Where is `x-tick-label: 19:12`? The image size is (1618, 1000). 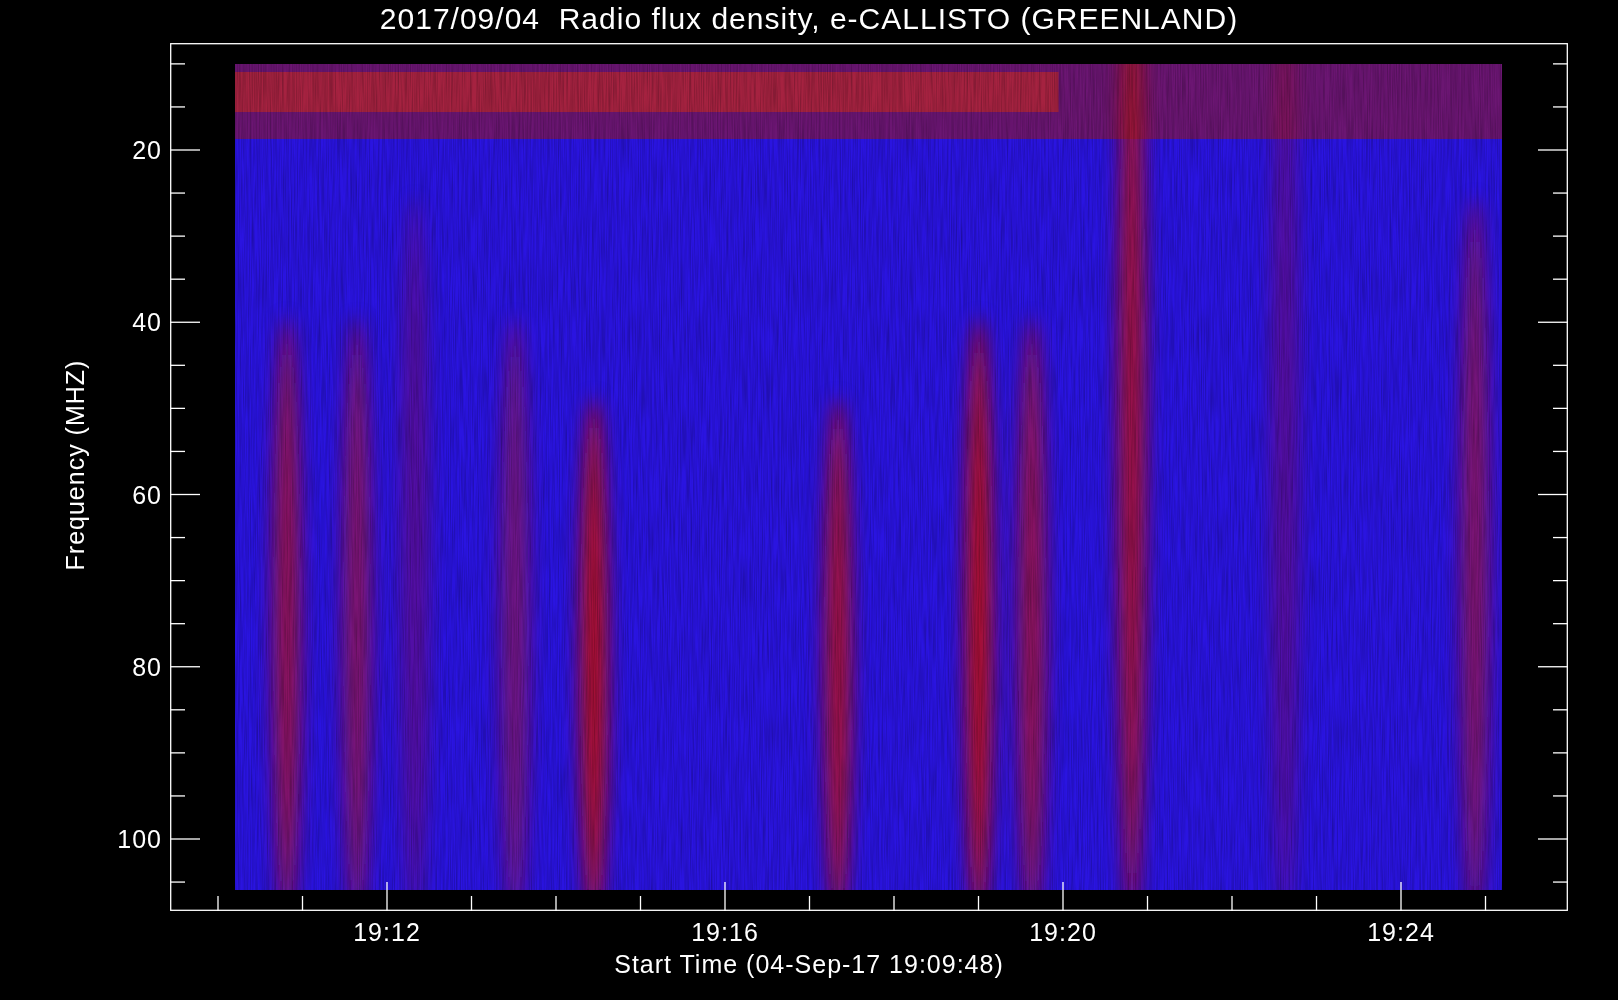 x-tick-label: 19:12 is located at coordinates (387, 932).